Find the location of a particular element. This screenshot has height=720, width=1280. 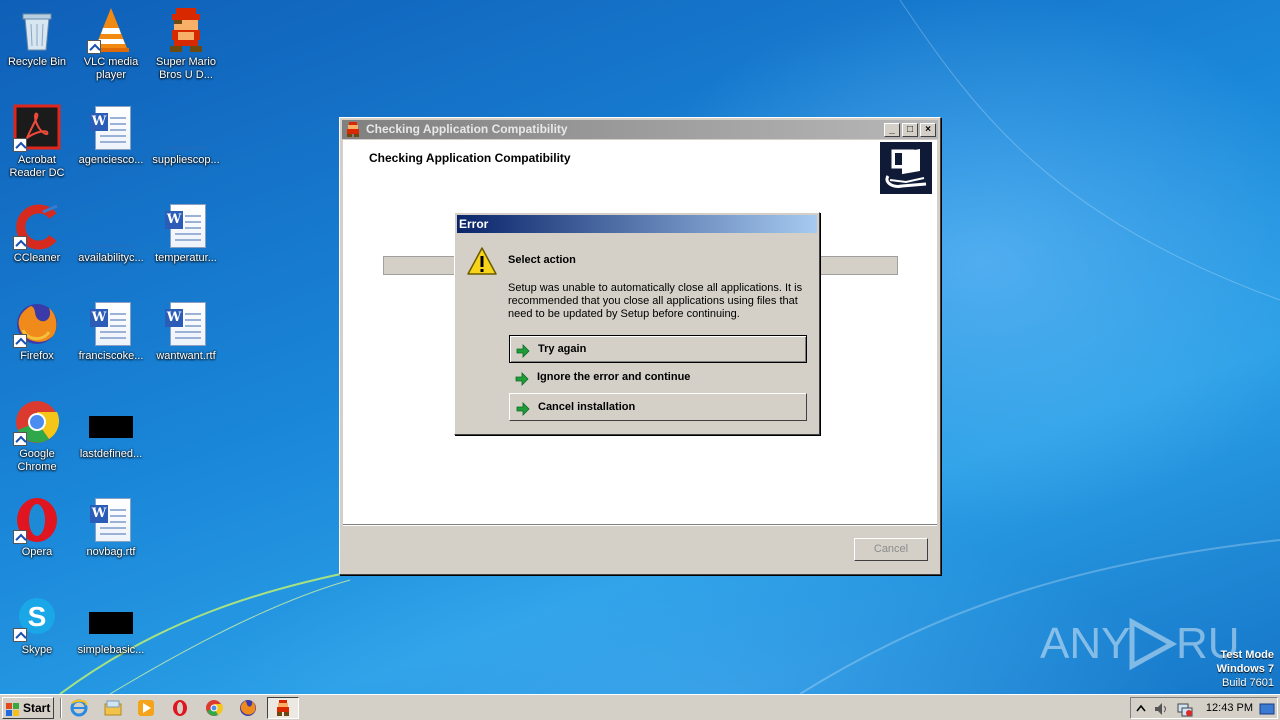

ccleaner-icon is located at coordinates (37, 226).